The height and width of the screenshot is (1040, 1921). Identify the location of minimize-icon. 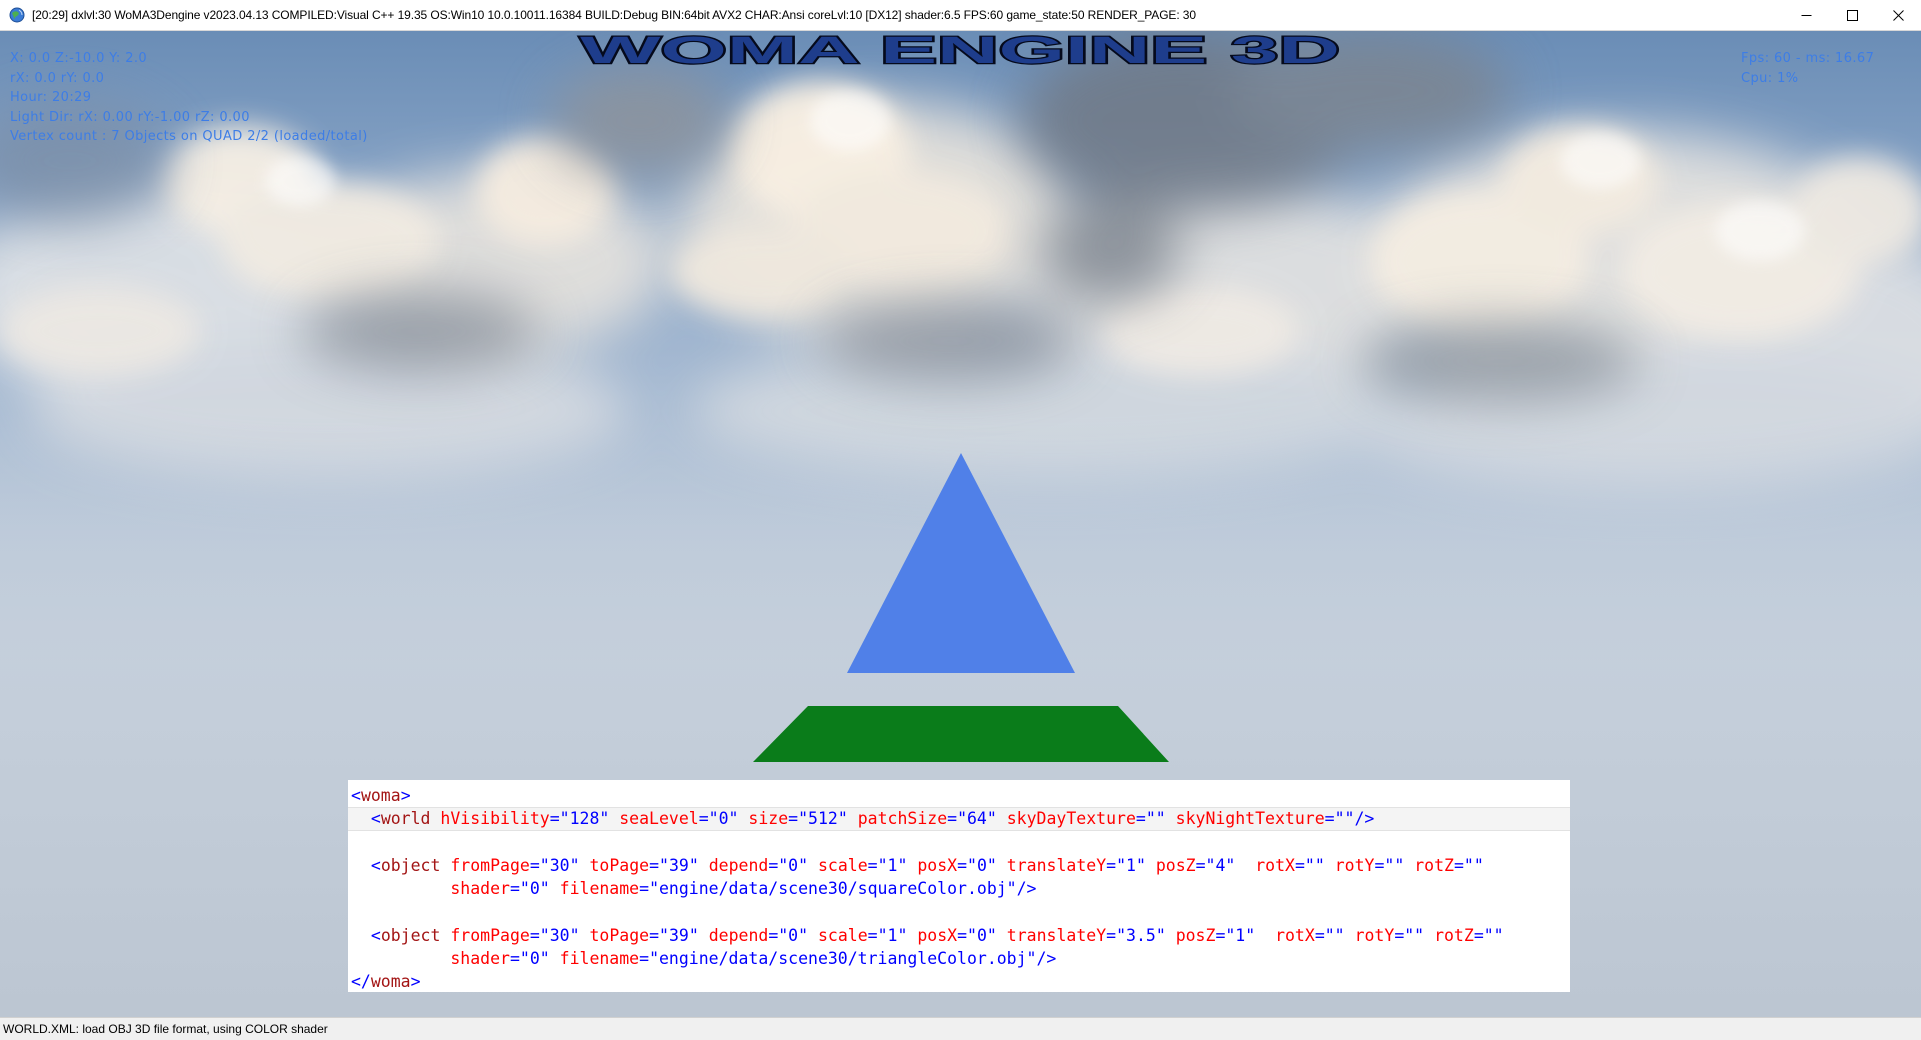
(1806, 15).